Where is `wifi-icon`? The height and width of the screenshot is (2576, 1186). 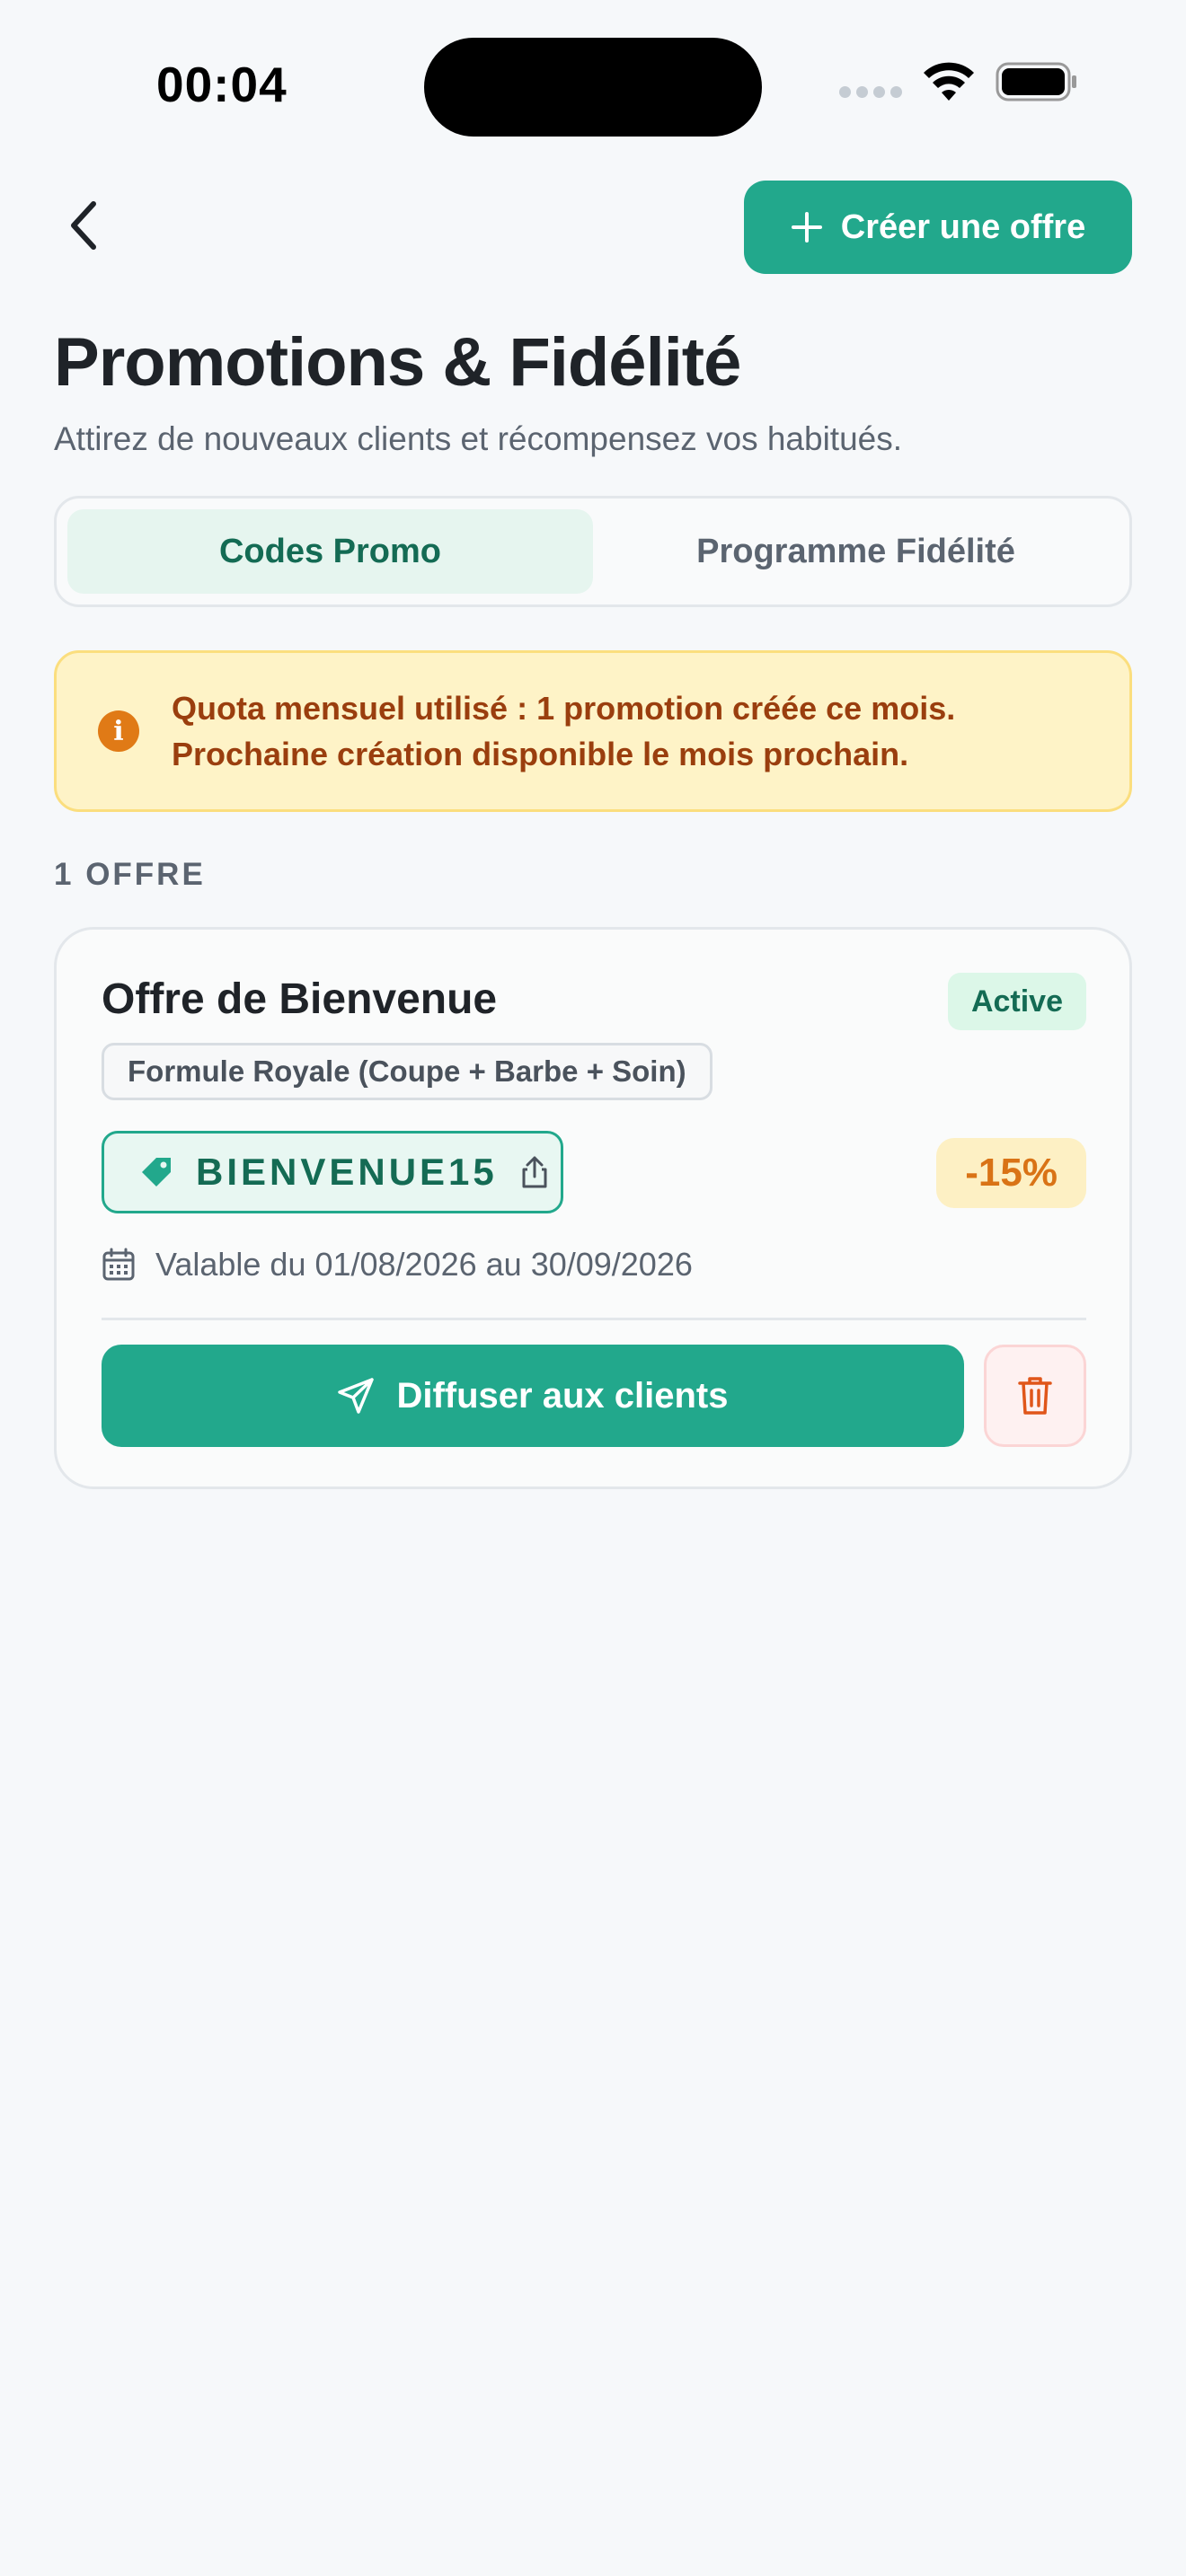 wifi-icon is located at coordinates (949, 81).